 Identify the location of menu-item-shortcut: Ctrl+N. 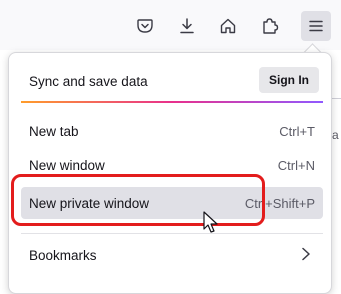
(296, 165).